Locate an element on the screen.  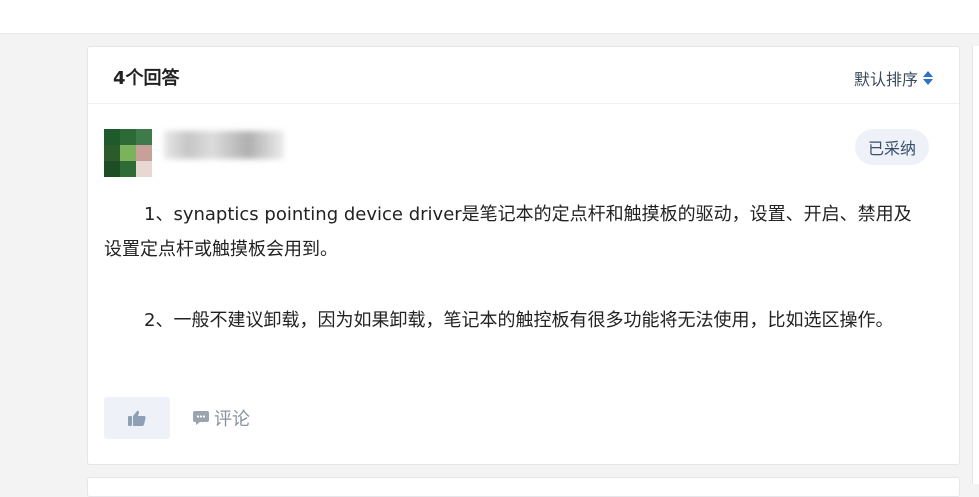
thumbs-up-icon is located at coordinates (137, 418).